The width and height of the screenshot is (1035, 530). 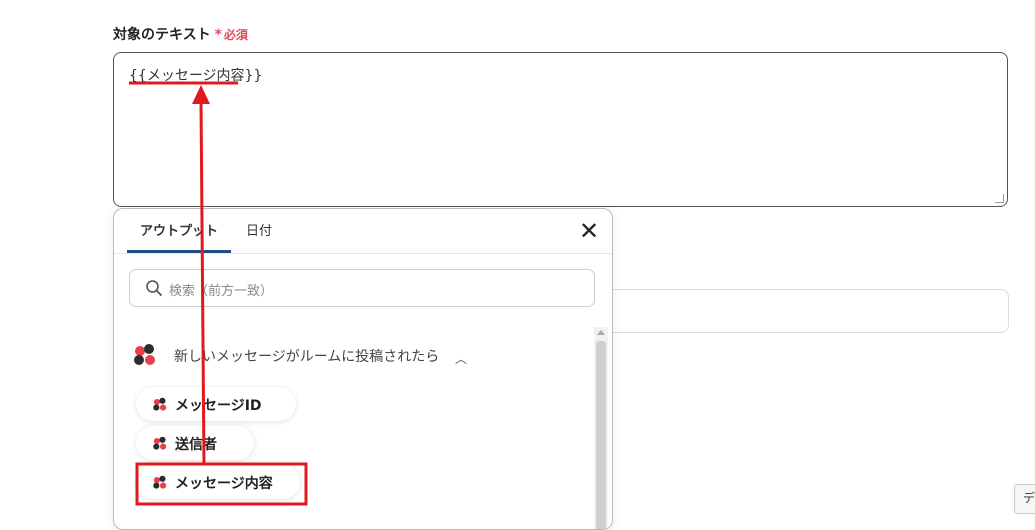 I want to click on chip-label: 送信者, so click(x=196, y=445).